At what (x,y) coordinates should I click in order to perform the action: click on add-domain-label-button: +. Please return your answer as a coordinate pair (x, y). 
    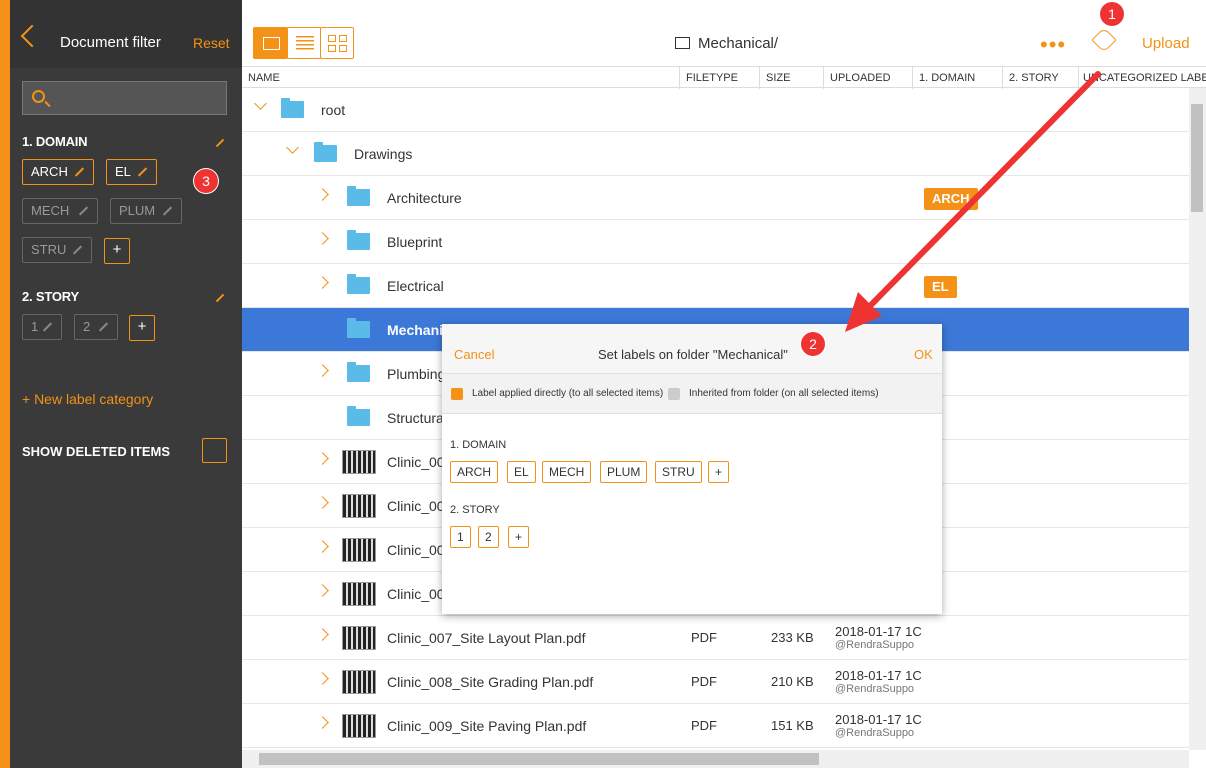
    Looking at the image, I should click on (117, 251).